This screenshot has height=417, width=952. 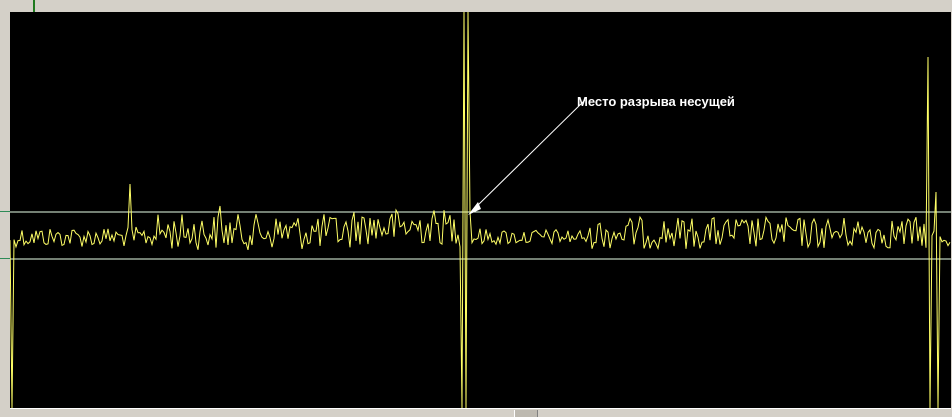 I want to click on scroll-notch, so click(x=526, y=413).